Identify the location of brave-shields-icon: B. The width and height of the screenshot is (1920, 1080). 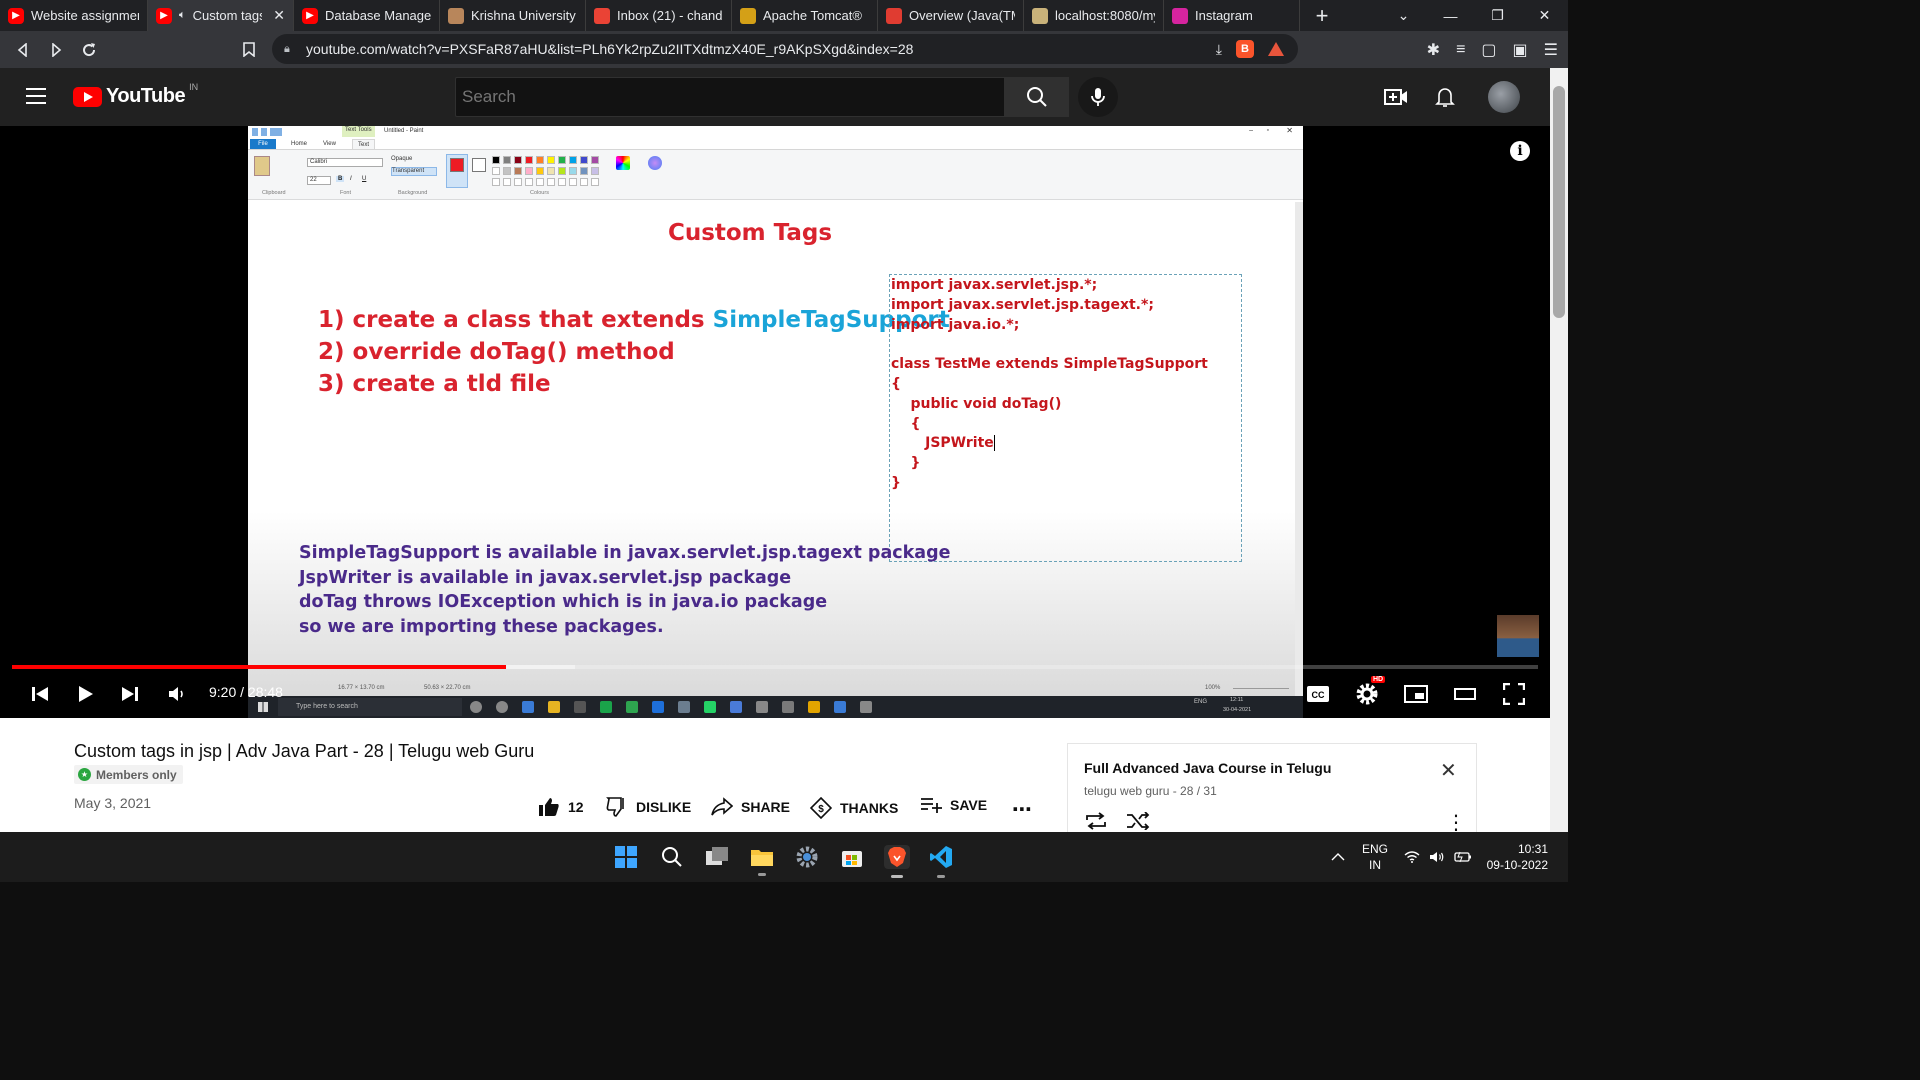
(1245, 49).